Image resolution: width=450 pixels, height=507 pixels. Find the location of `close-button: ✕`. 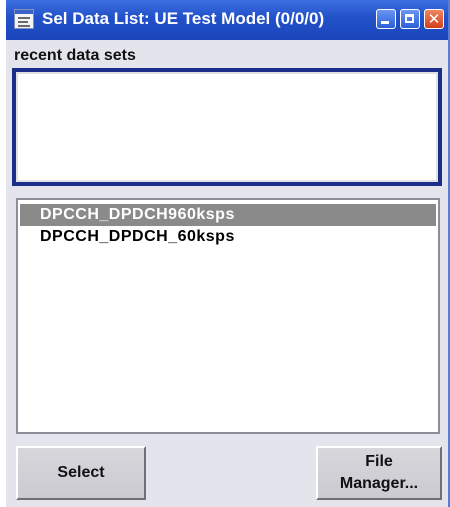

close-button: ✕ is located at coordinates (434, 19).